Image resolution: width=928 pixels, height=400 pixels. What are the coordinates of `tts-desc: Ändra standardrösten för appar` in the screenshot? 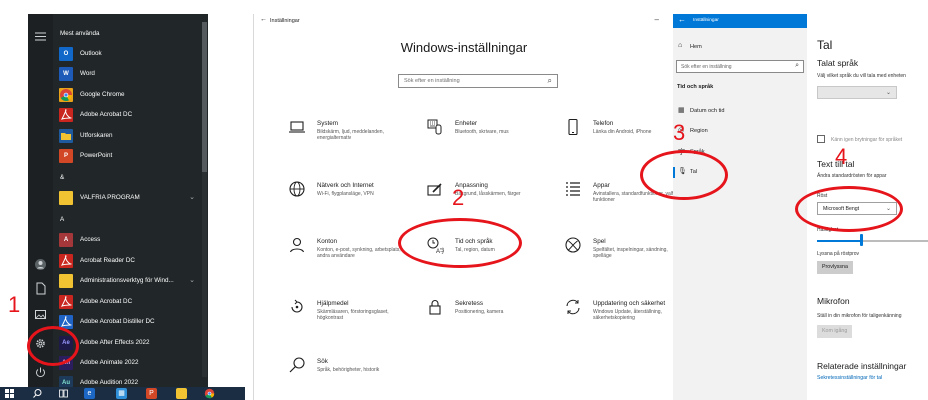 It's located at (852, 176).